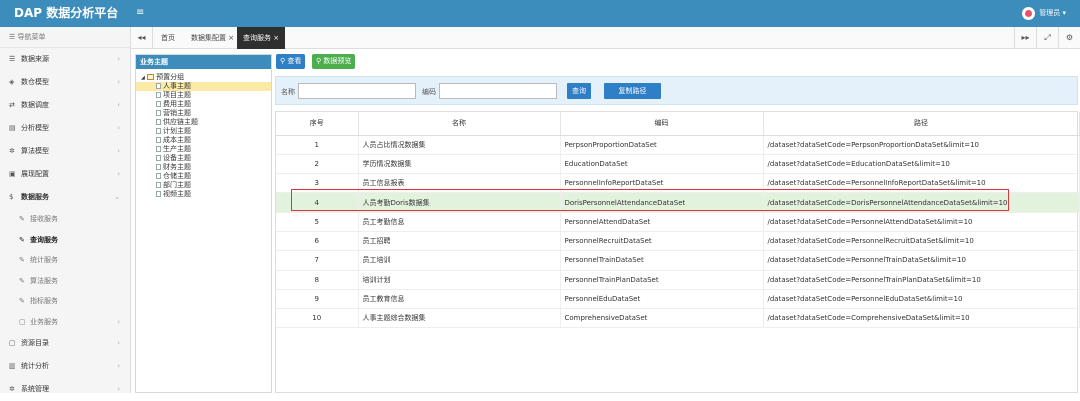  What do you see at coordinates (459, 260) in the screenshot?
I see `row-name: 员工培训` at bounding box center [459, 260].